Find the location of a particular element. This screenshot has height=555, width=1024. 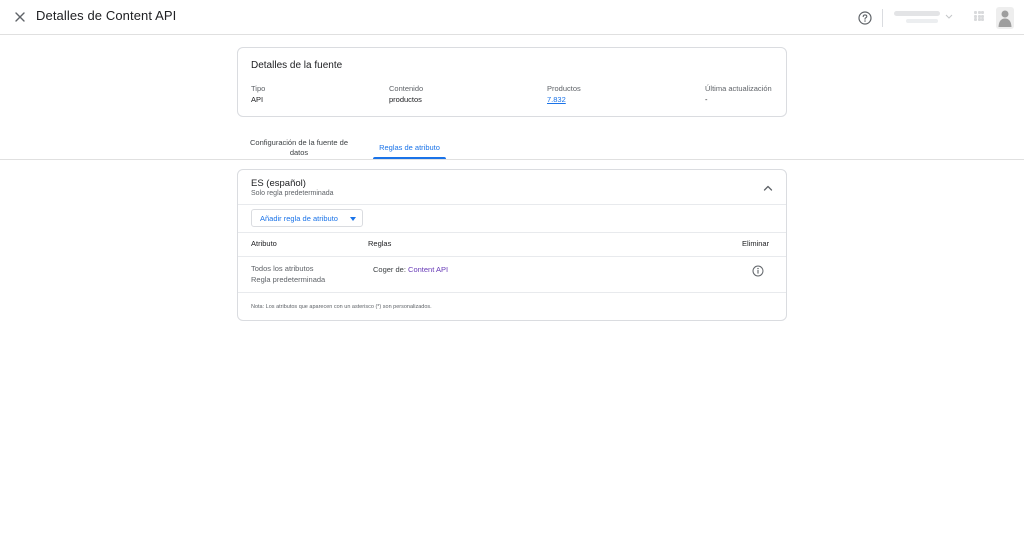

detail-label: Tipo is located at coordinates (258, 88).